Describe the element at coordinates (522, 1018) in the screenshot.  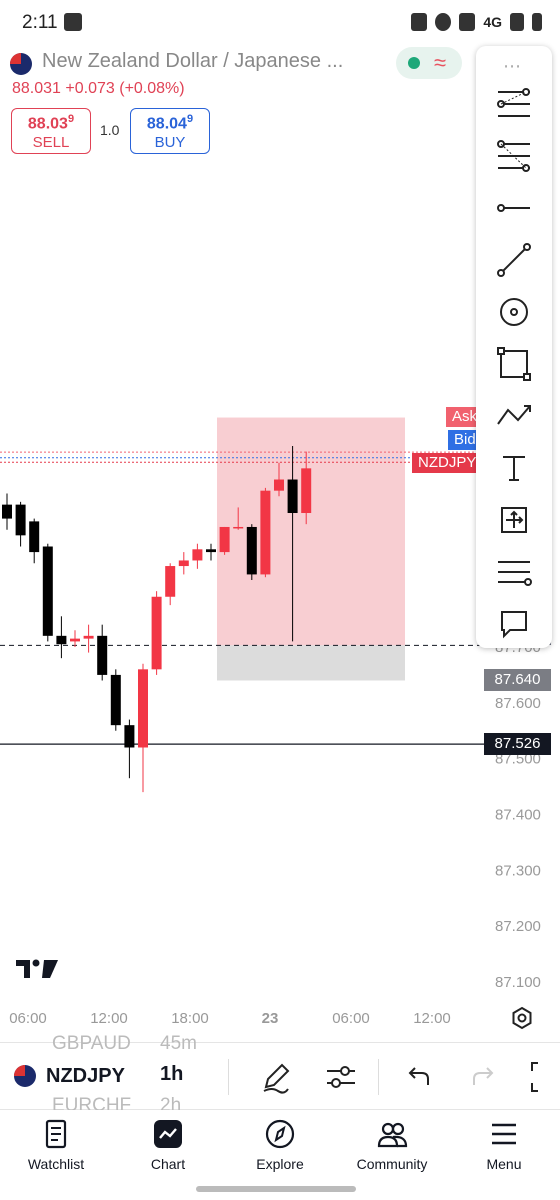
I see `chart-settings-icon` at that location.